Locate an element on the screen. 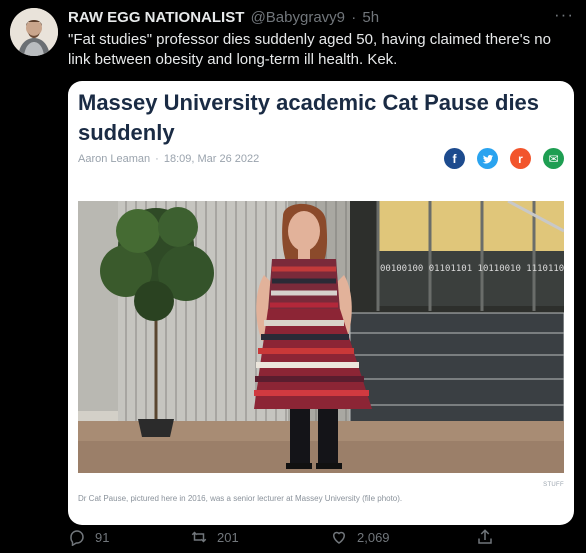  reddit-icon: r is located at coordinates (520, 158).